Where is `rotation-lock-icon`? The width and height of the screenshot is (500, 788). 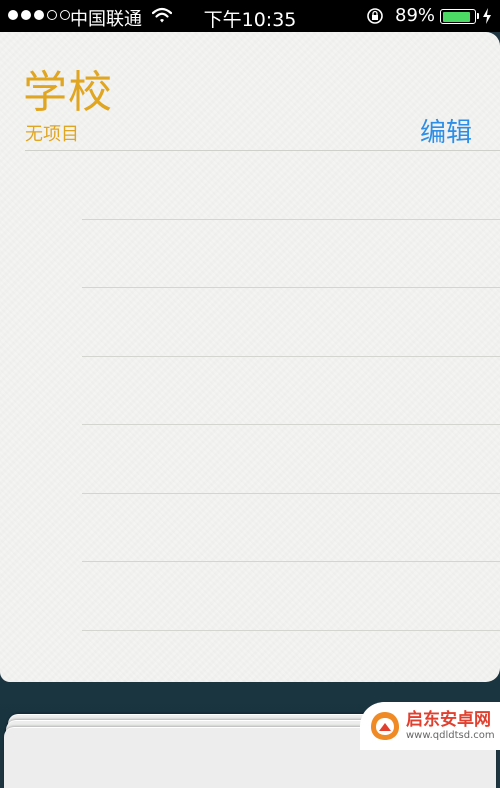 rotation-lock-icon is located at coordinates (375, 16).